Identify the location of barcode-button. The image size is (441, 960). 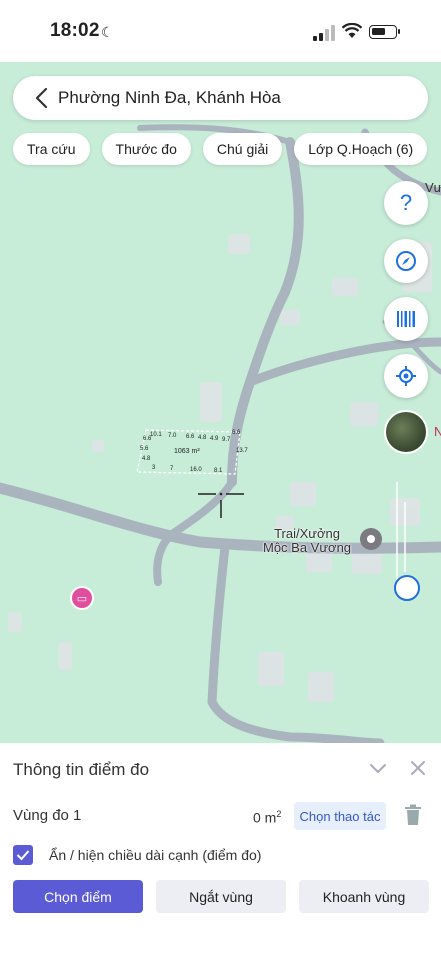
(406, 319).